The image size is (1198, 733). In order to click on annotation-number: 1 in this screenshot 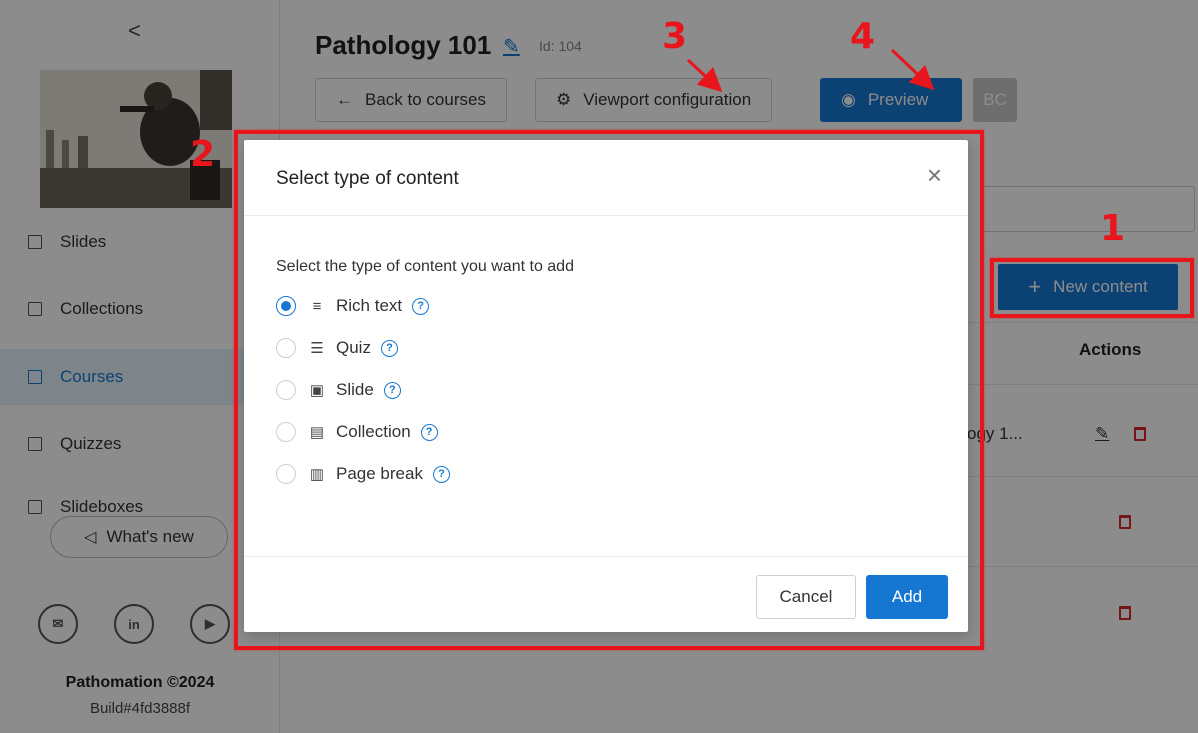, I will do `click(1113, 228)`.